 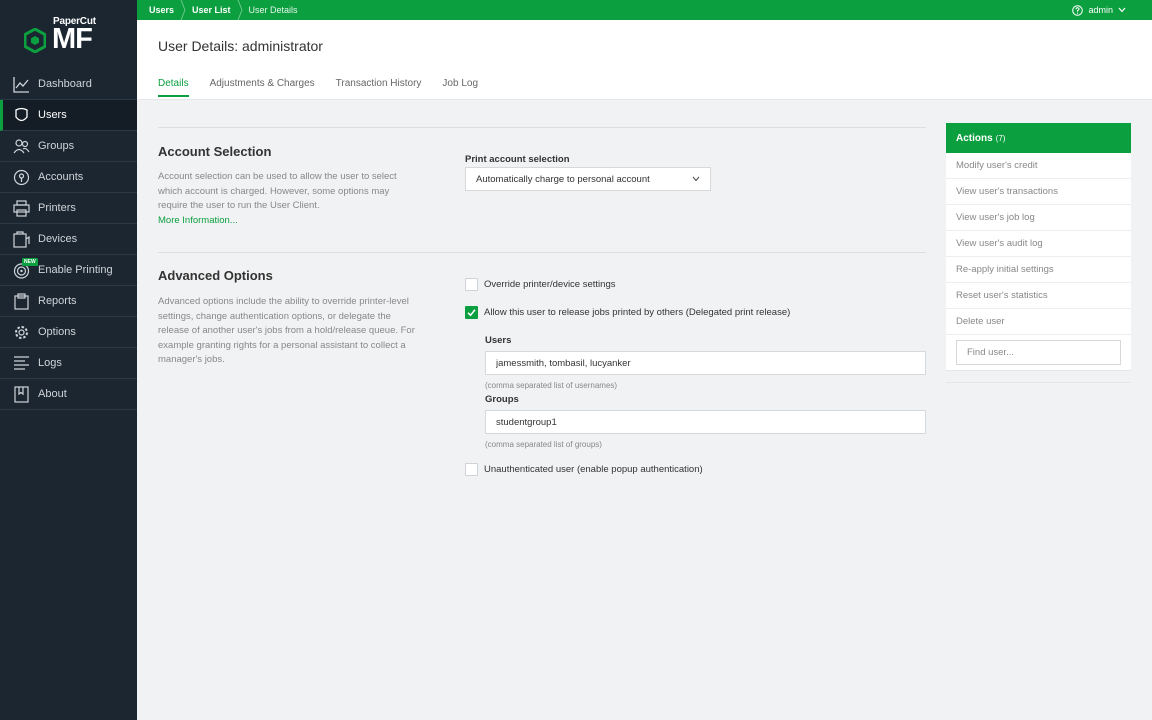 What do you see at coordinates (239, 205) in the screenshot?
I see `desc-line: require the user to run the User Client.` at bounding box center [239, 205].